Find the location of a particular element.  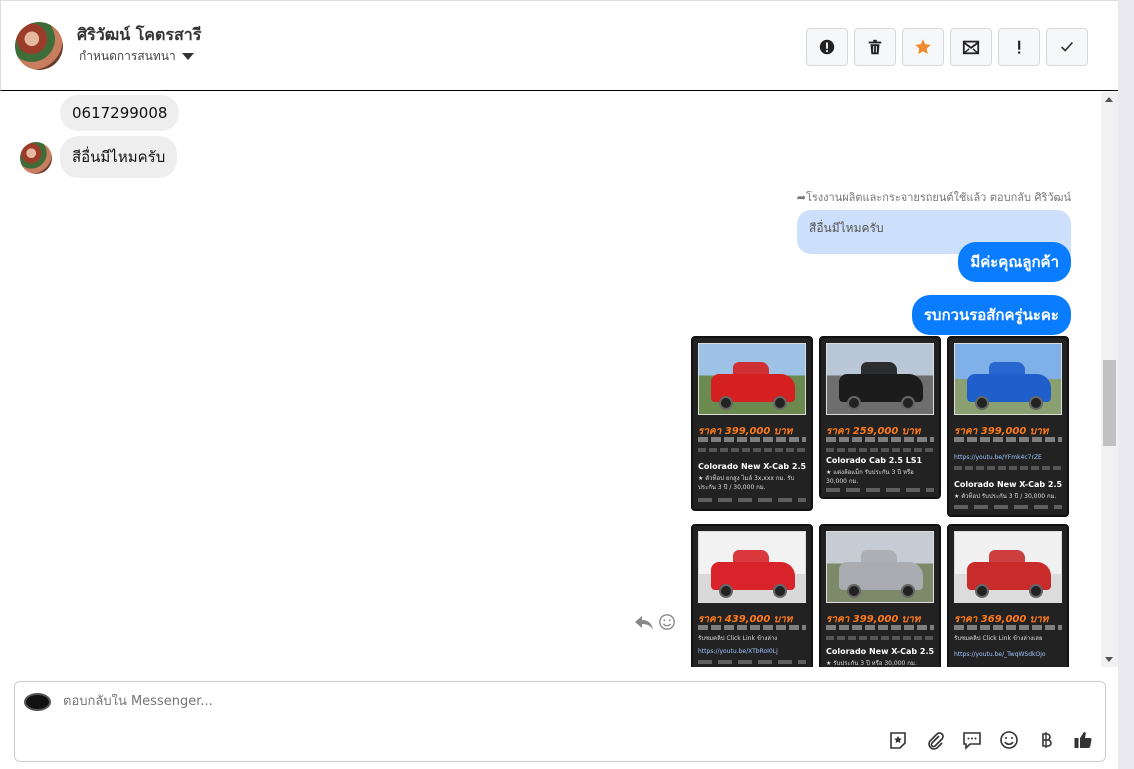

thumbs-up-icon is located at coordinates (1083, 740).